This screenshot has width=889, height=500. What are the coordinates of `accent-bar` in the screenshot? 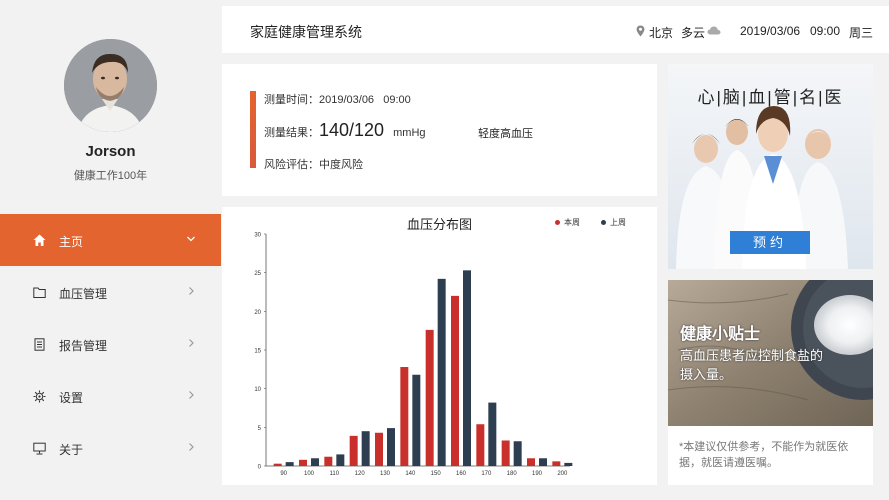 It's located at (253, 129).